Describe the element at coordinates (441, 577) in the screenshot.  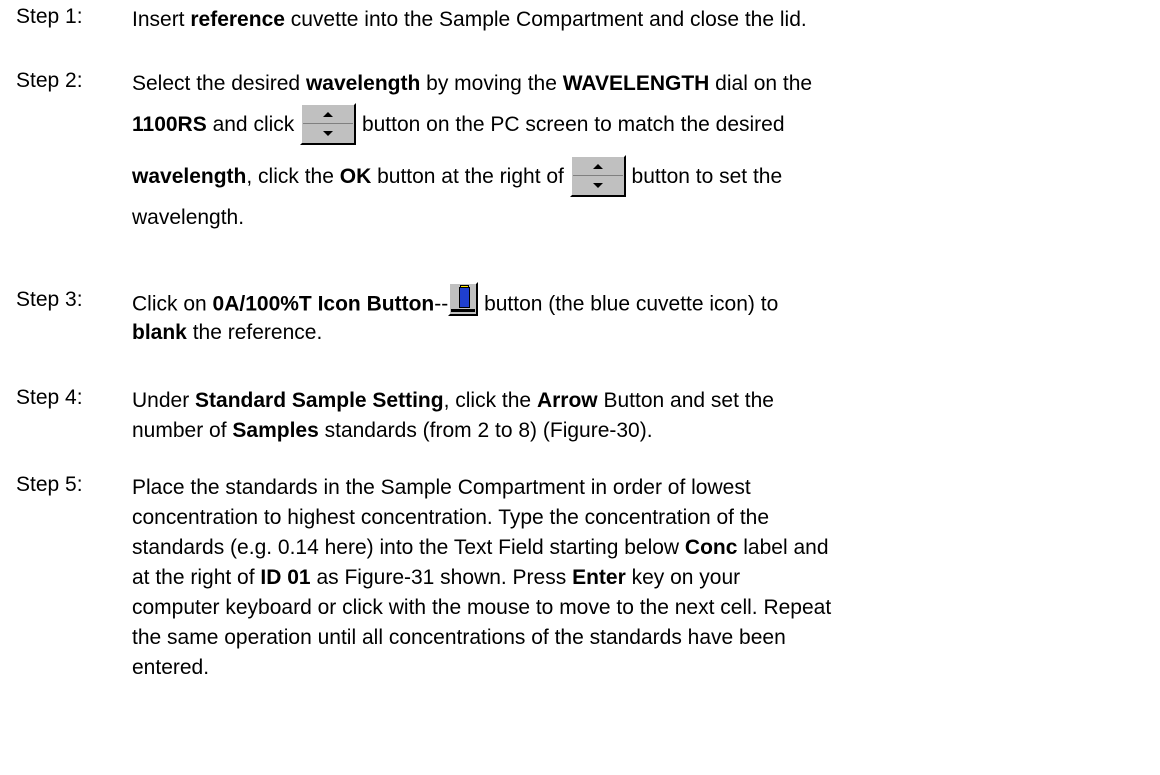
I see `text-run: as Figure-31 shown. Press` at that location.